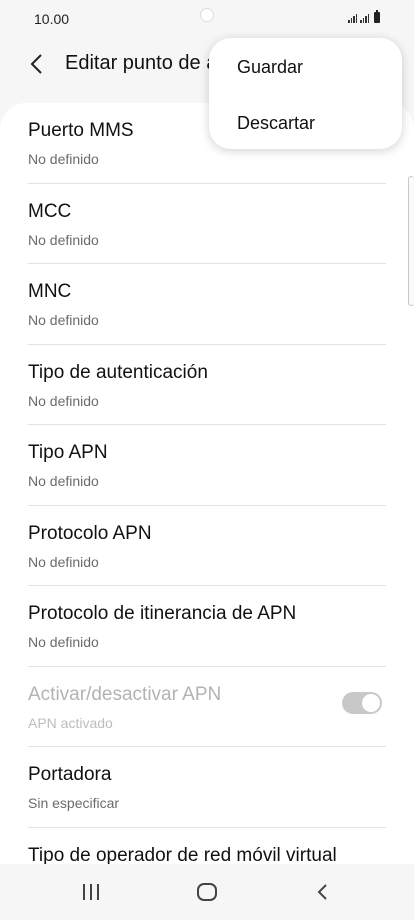  Describe the element at coordinates (207, 304) in the screenshot. I see `list-item-mnc: MNC No definido` at that location.